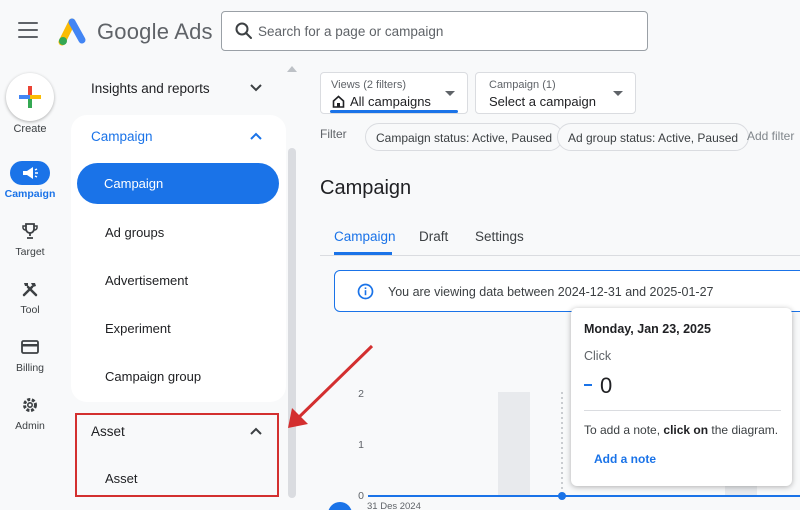 This screenshot has height=510, width=800. I want to click on tooltip-note-bold: click on, so click(686, 430).